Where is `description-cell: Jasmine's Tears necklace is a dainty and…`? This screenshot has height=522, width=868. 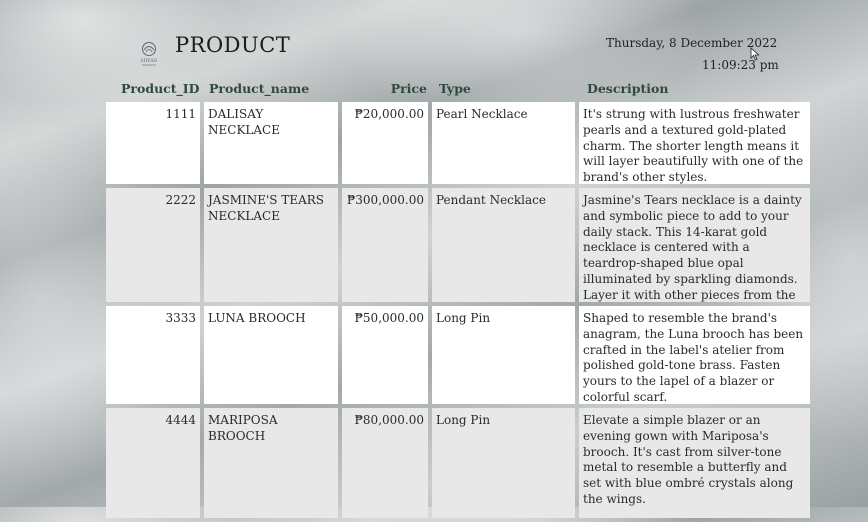
description-cell: Jasmine's Tears necklace is a dainty and… is located at coordinates (694, 253).